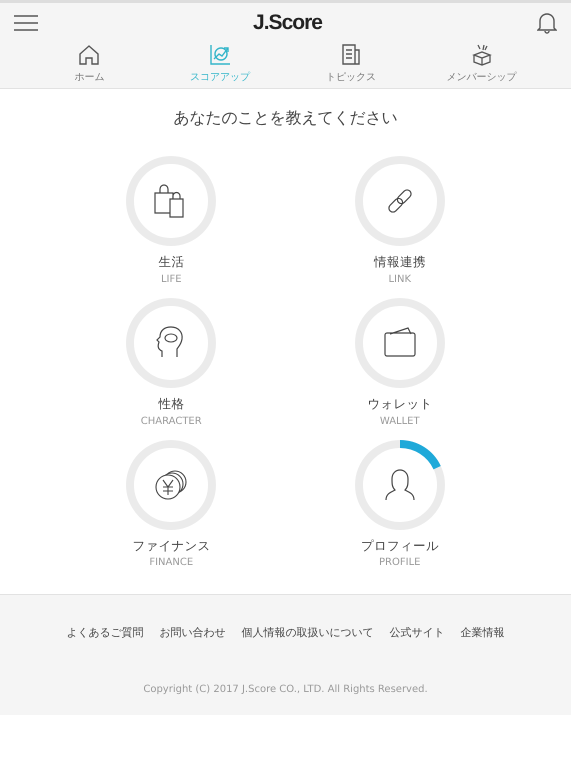  What do you see at coordinates (400, 262) in the screenshot?
I see `category-title: 情報連携` at bounding box center [400, 262].